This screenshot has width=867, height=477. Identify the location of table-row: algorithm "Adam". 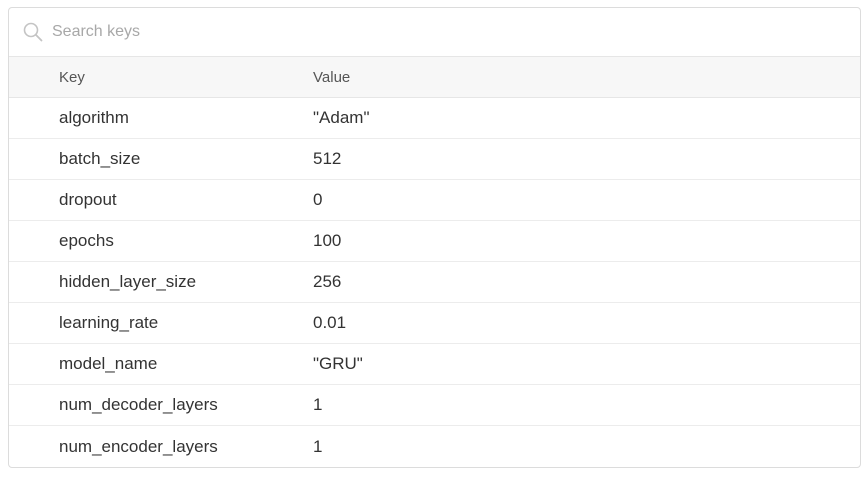
(434, 118).